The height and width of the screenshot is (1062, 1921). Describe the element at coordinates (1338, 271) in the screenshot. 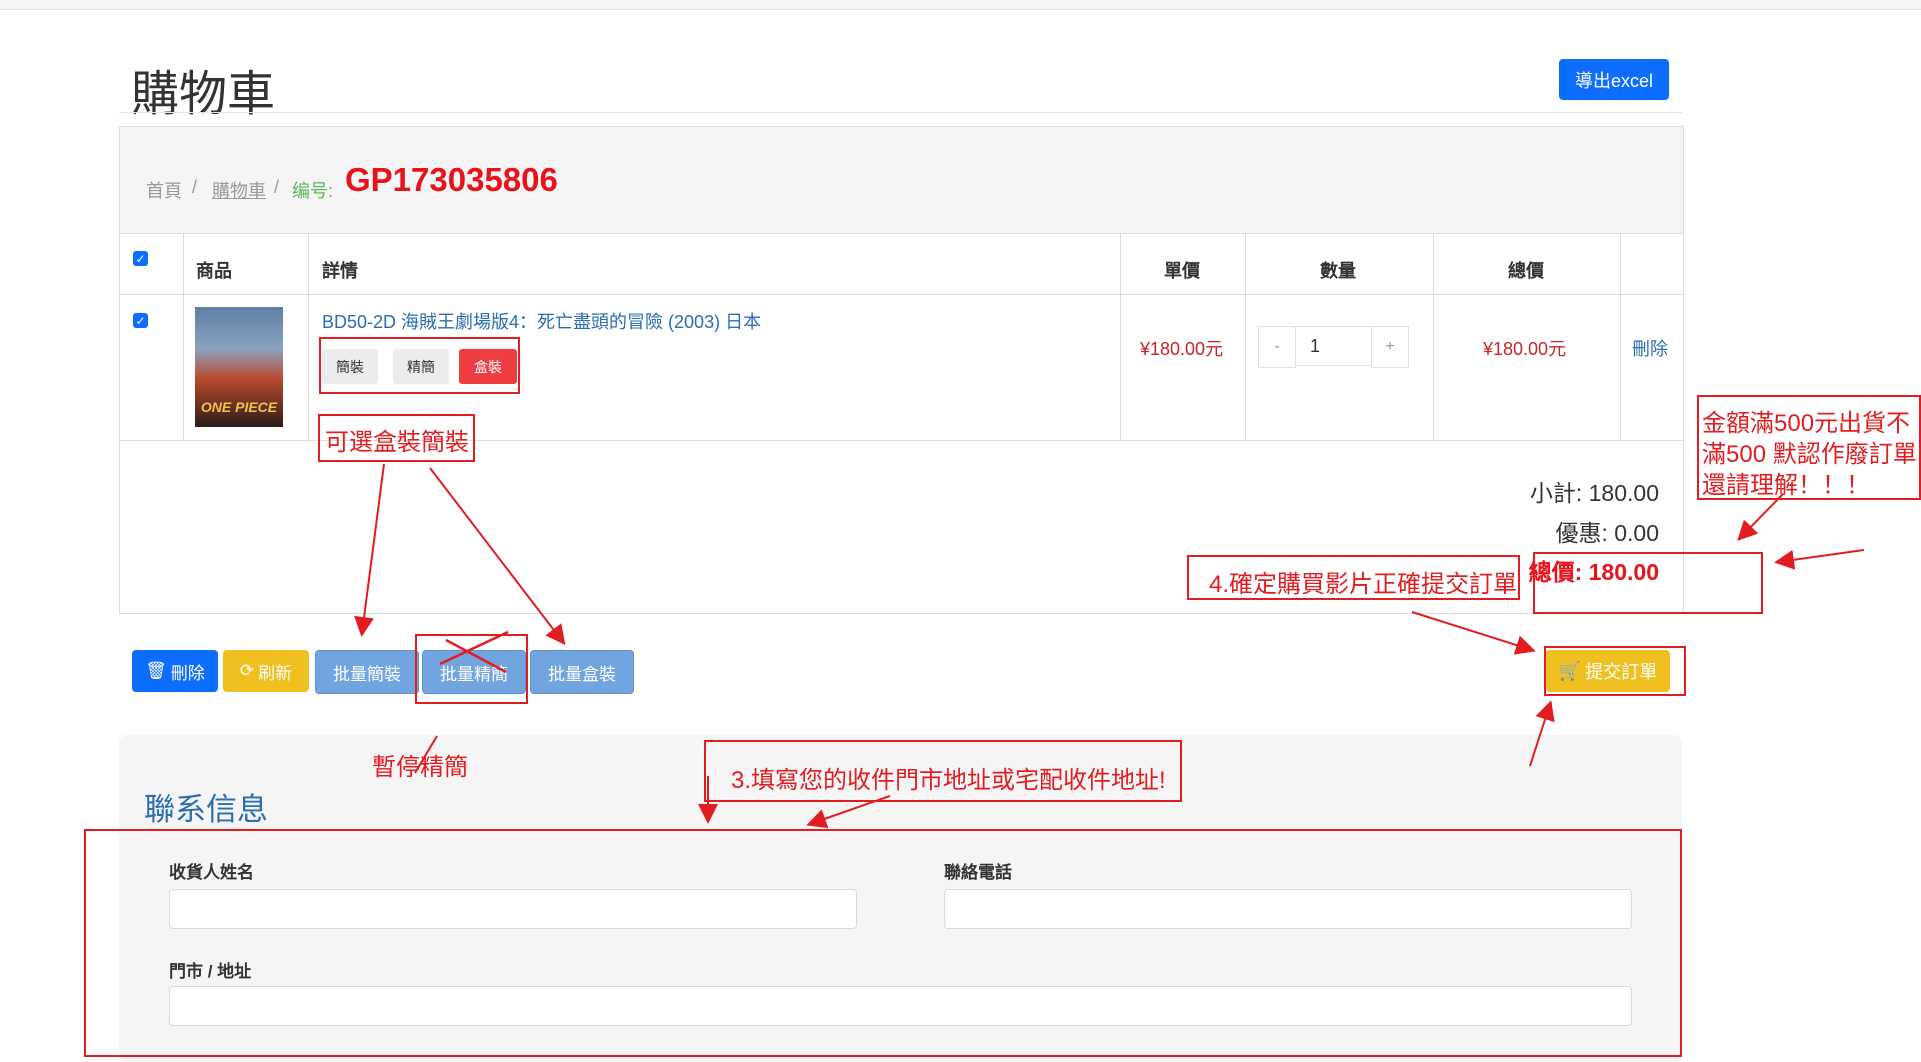

I see `column-header-quantity: 數量` at that location.